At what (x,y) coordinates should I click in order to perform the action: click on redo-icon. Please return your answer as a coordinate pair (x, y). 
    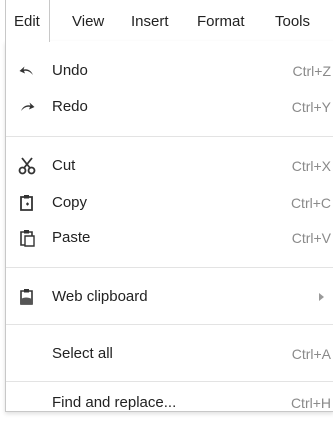
    Looking at the image, I should click on (27, 107).